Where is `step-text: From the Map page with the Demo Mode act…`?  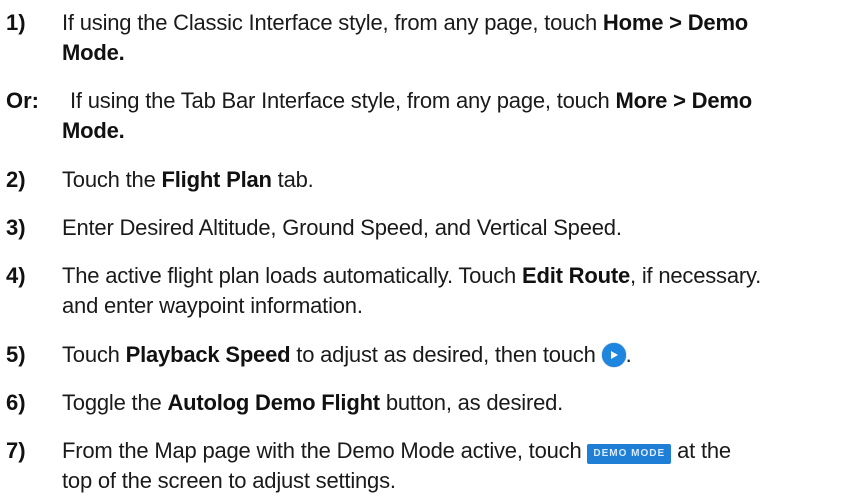
step-text: From the Map page with the Demo Mode act… is located at coordinates (448, 466).